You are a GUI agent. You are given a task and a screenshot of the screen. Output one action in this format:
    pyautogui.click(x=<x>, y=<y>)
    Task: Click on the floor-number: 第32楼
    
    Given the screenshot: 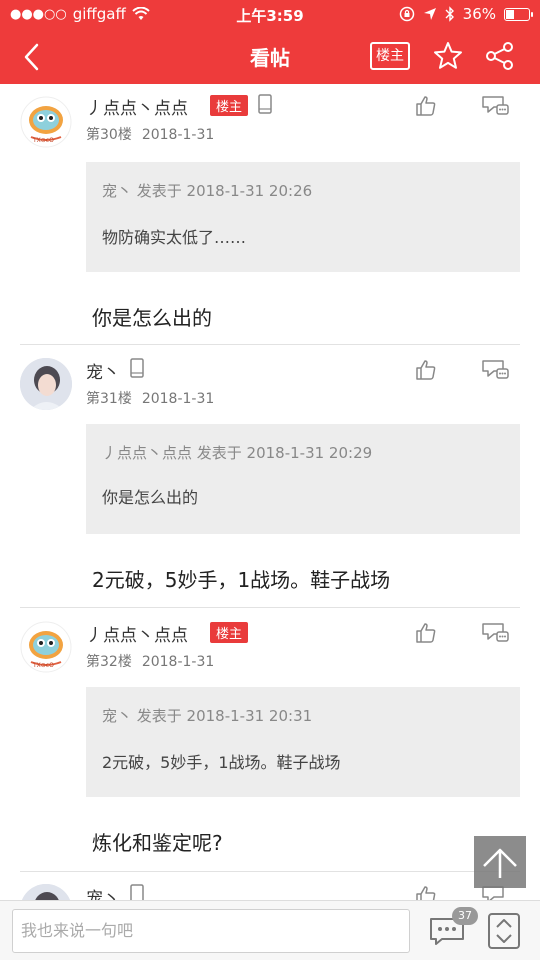 What is the action you would take?
    pyautogui.click(x=109, y=662)
    